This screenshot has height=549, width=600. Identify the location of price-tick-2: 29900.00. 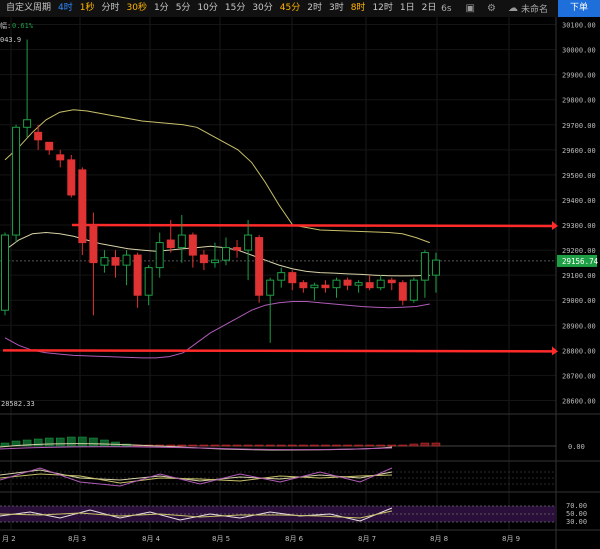
(579, 76).